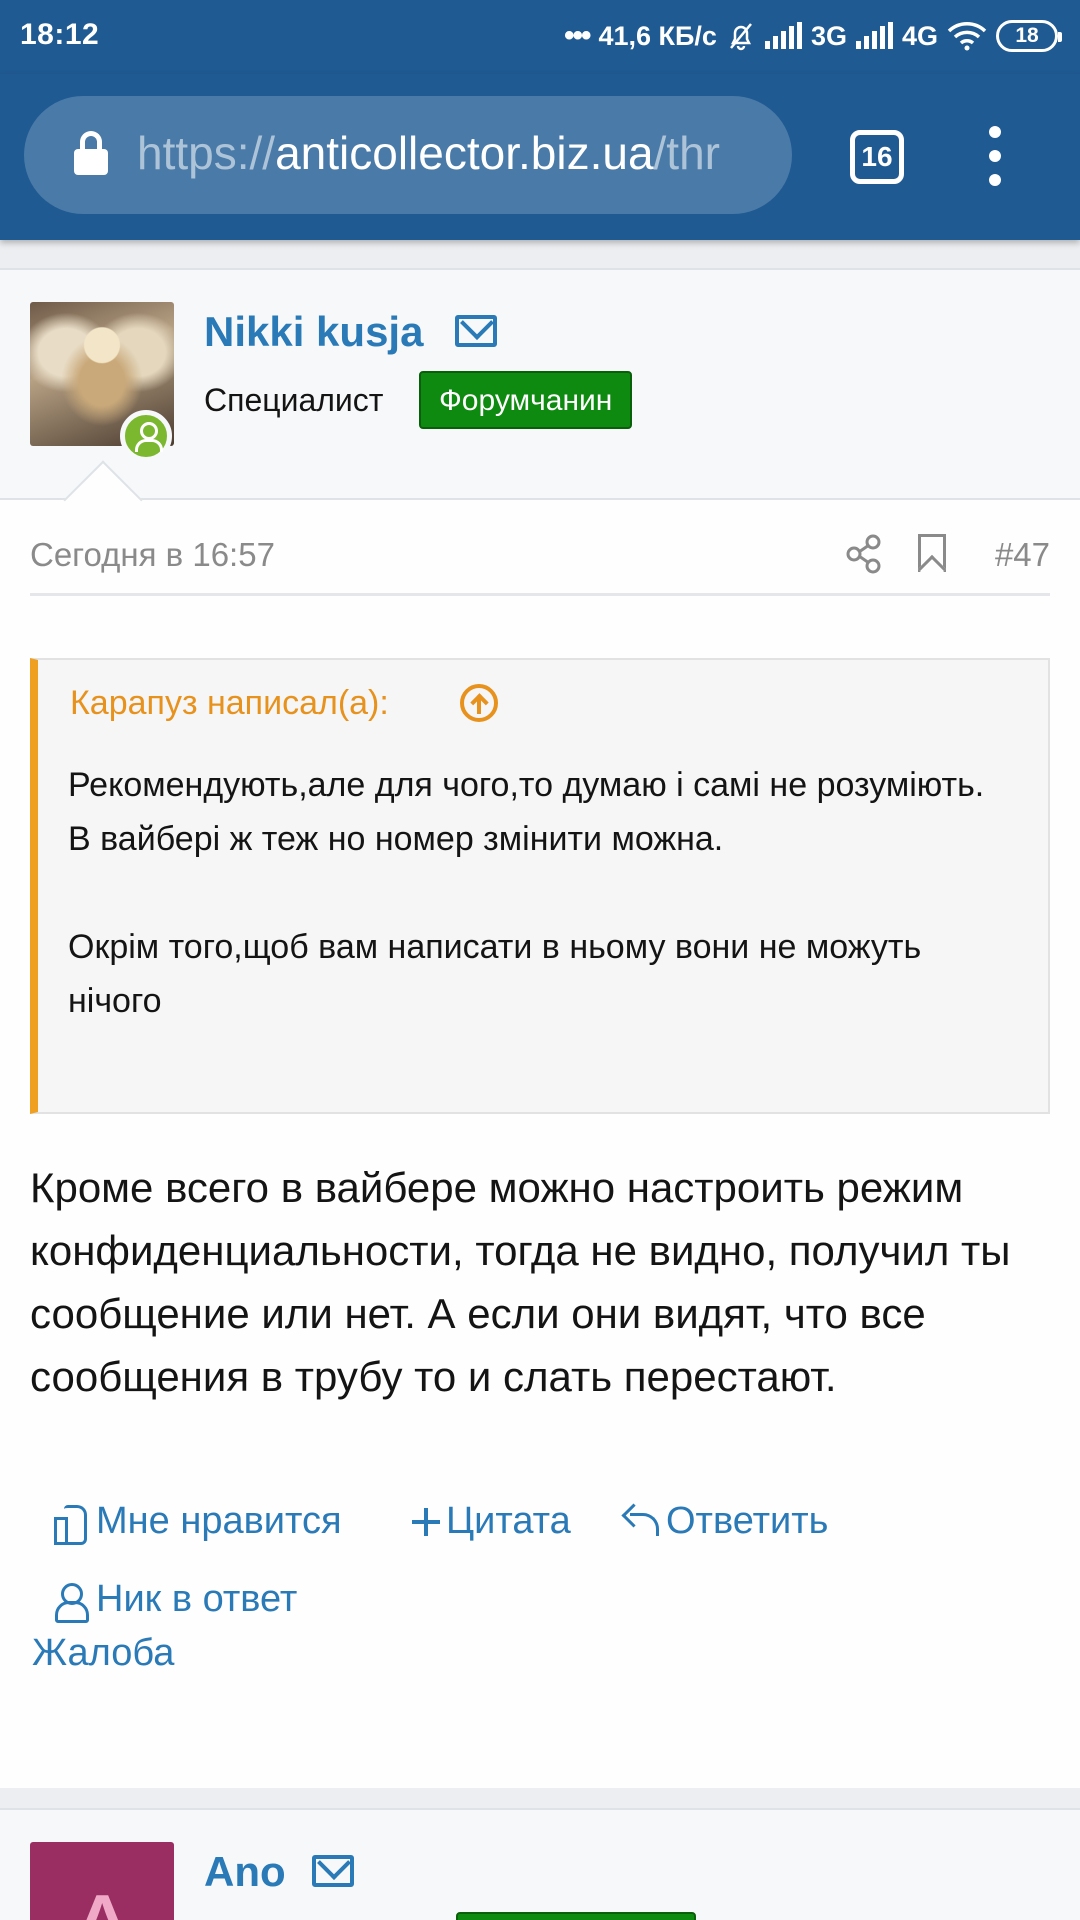 This screenshot has width=1080, height=1920. What do you see at coordinates (91, 153) in the screenshot?
I see `lock-icon` at bounding box center [91, 153].